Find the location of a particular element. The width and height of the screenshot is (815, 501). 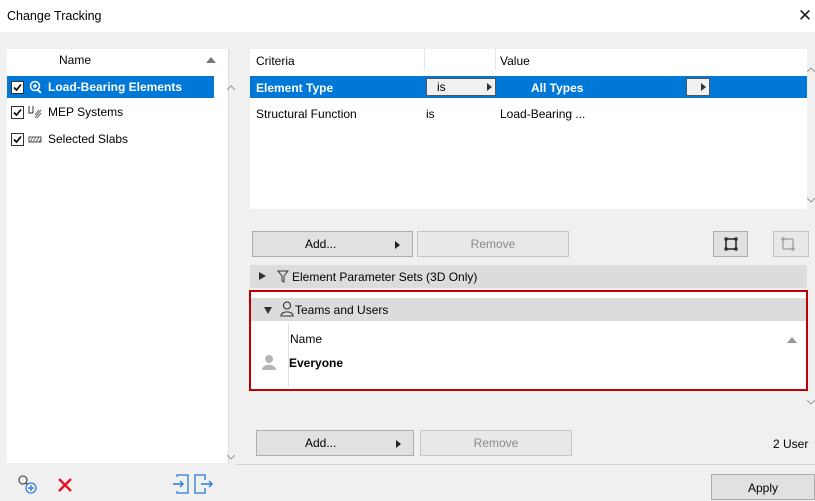

value-column-header: Value is located at coordinates (515, 61).